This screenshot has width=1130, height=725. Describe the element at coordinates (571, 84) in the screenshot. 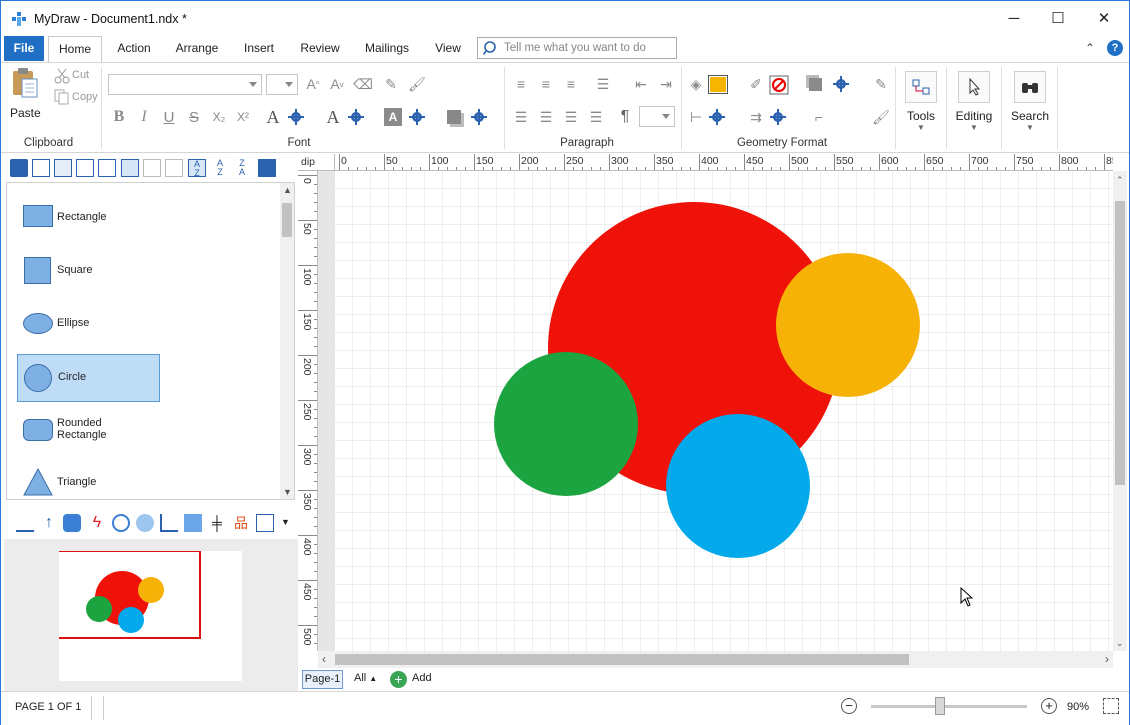

I see `align-bottom-icon: ≡` at that location.